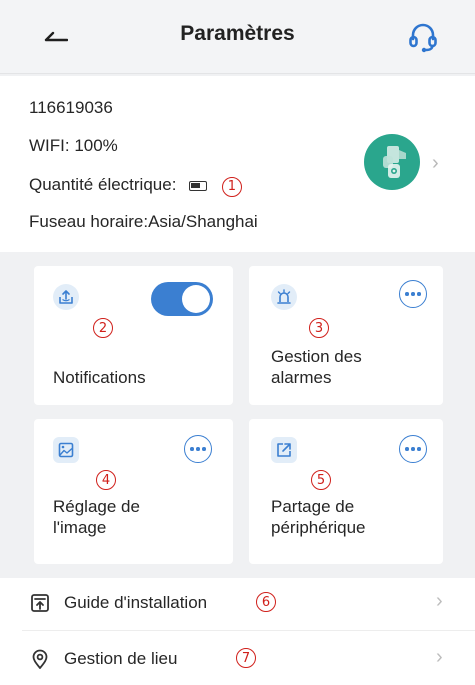 This screenshot has width=475, height=685. I want to click on annotation-marker-6: 6, so click(266, 602).